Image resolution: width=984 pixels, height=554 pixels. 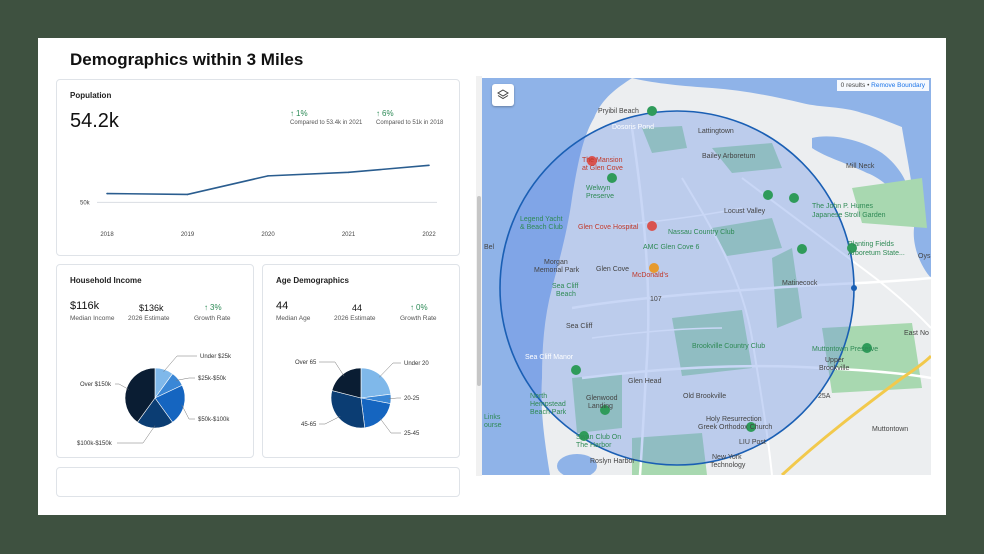 I want to click on population-growth-1: ↑ 1%, so click(x=299, y=113).